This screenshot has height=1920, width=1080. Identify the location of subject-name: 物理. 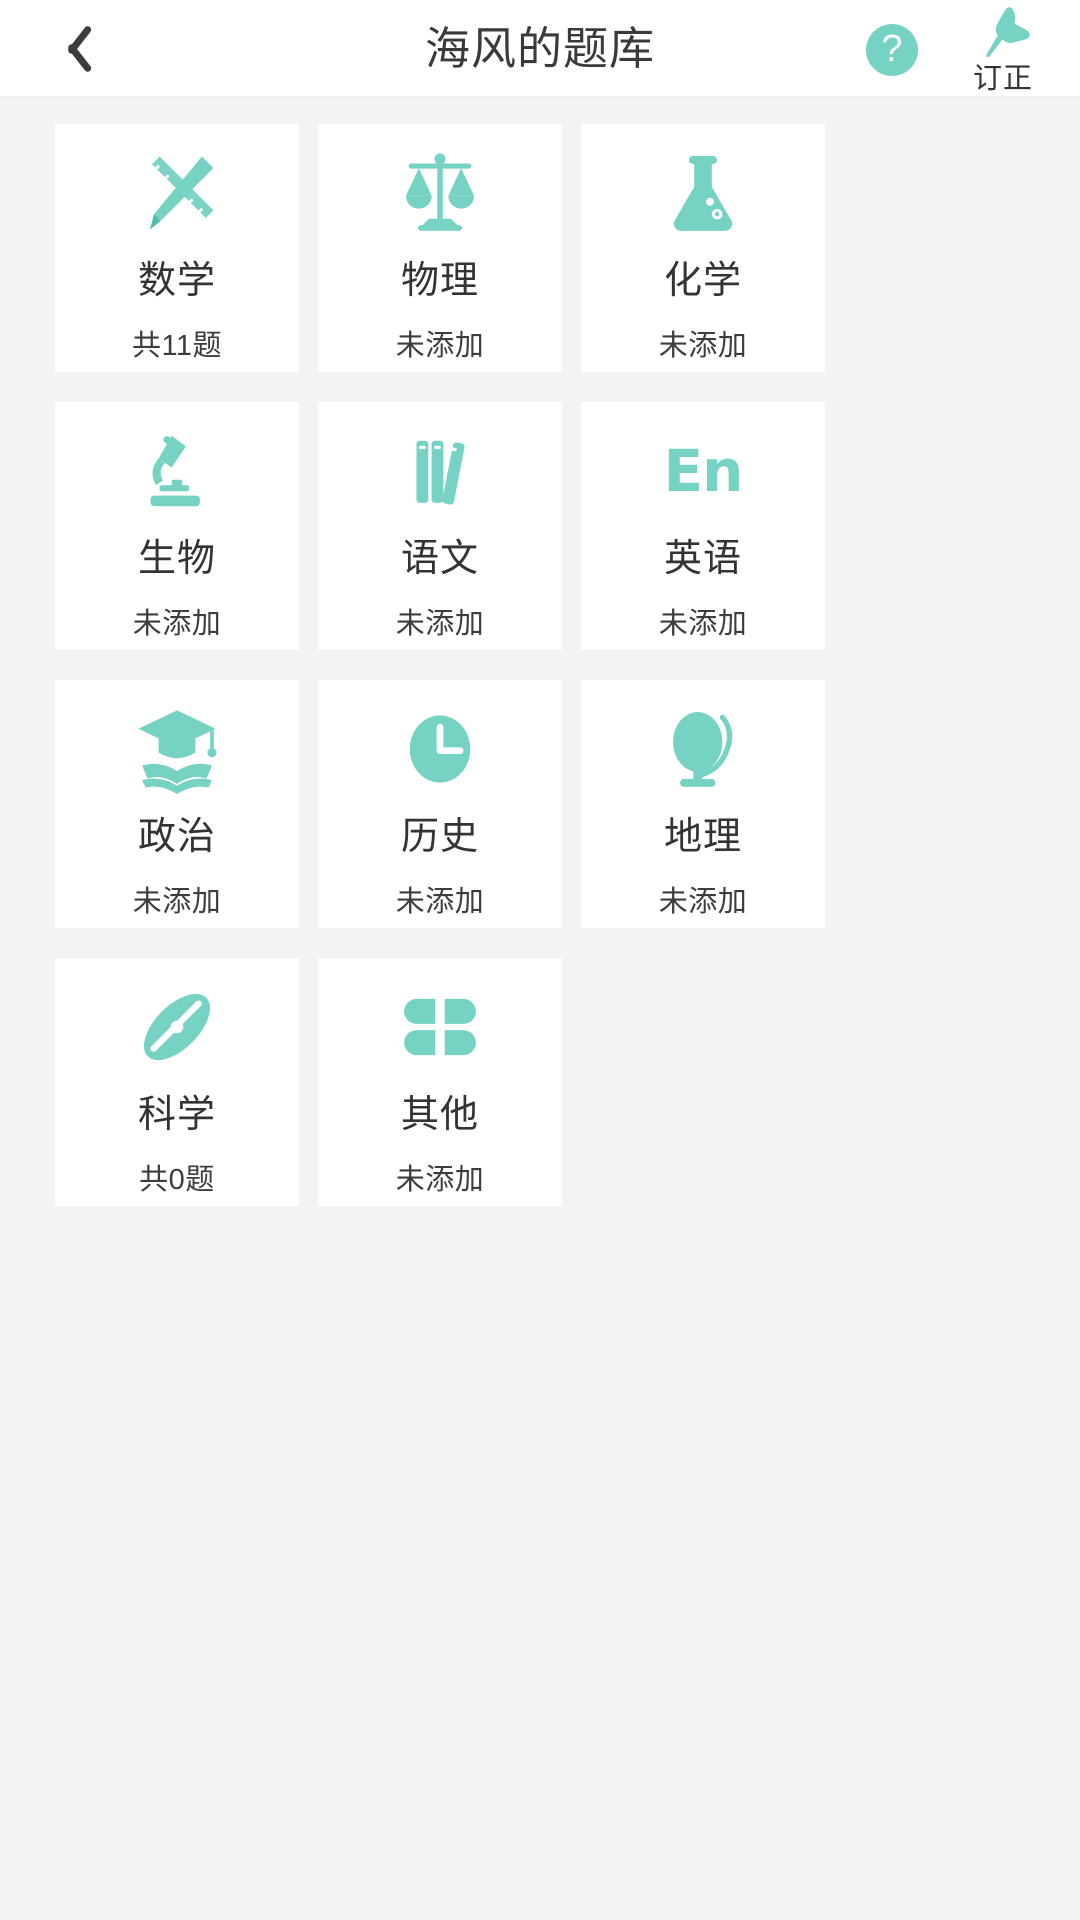
(439, 281).